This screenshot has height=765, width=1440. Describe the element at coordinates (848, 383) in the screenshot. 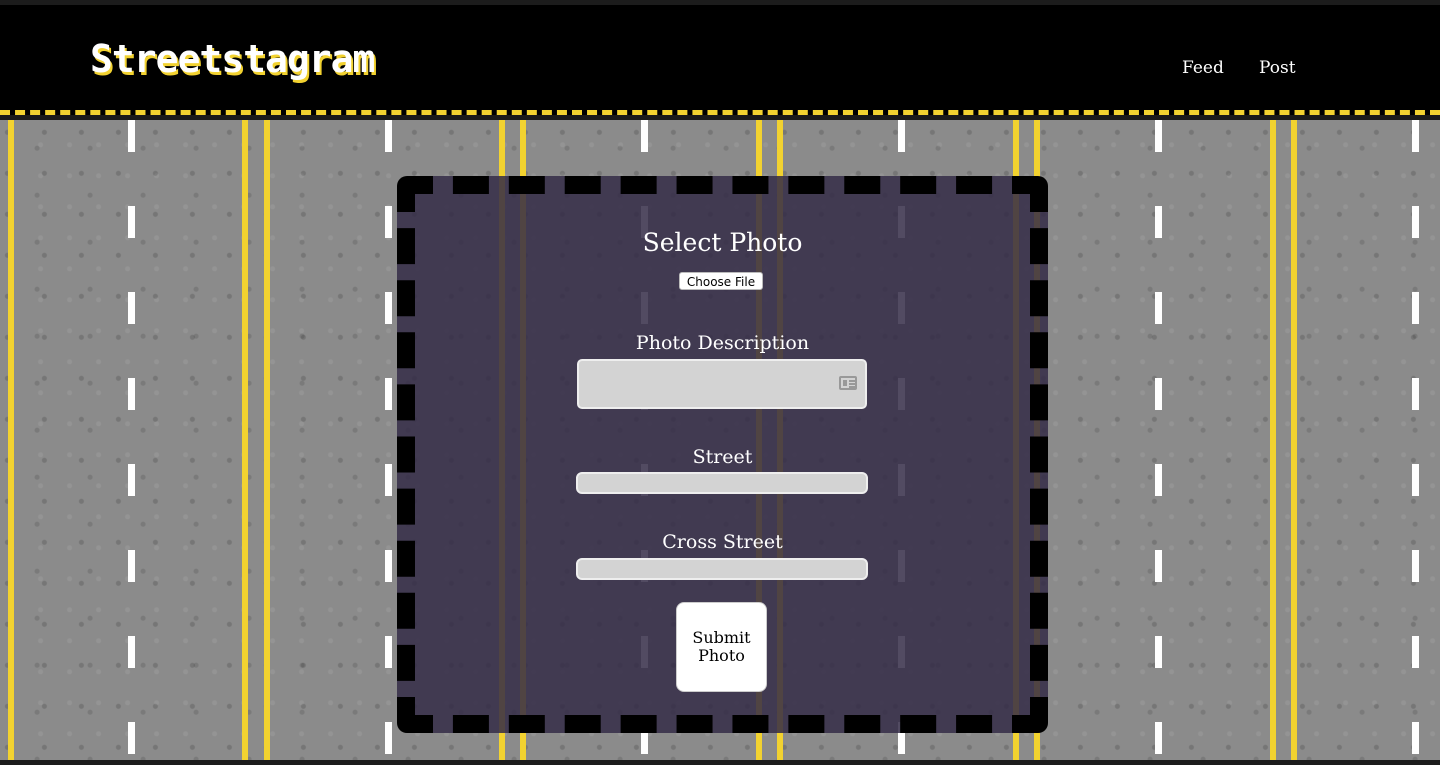

I see `contact-card-icon` at that location.